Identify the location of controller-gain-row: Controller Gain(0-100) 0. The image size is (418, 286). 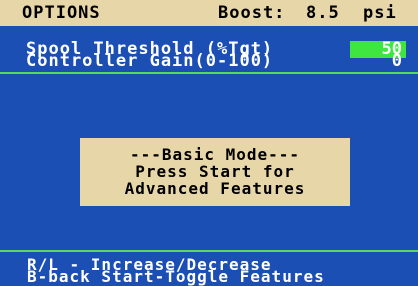
(216, 61).